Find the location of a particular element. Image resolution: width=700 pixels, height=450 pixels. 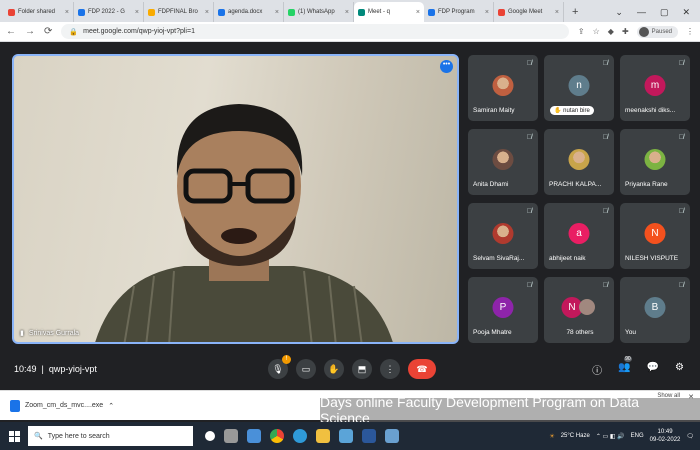

hang-up-icon: ☎ is located at coordinates (422, 368).